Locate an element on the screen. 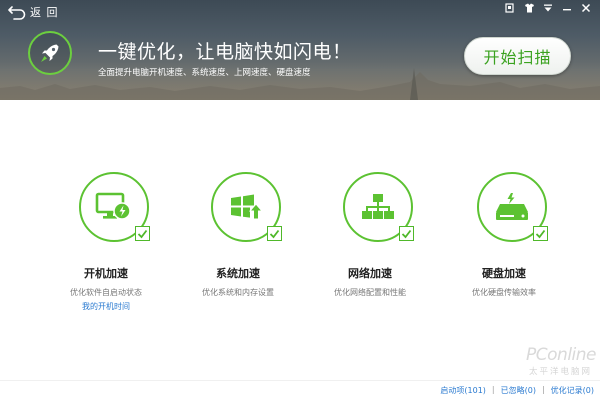  ignored-link: 已忽略(0) is located at coordinates (518, 390).